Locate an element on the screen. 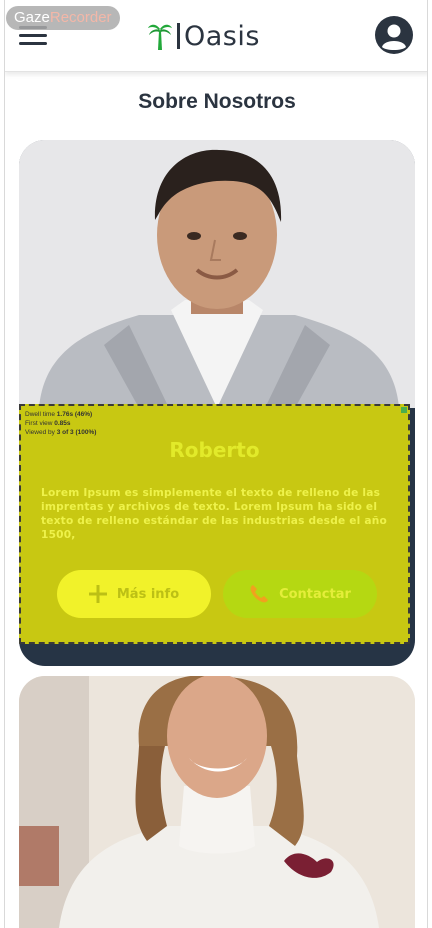 The height and width of the screenshot is (928, 432). more-info-label: Más info is located at coordinates (148, 594).